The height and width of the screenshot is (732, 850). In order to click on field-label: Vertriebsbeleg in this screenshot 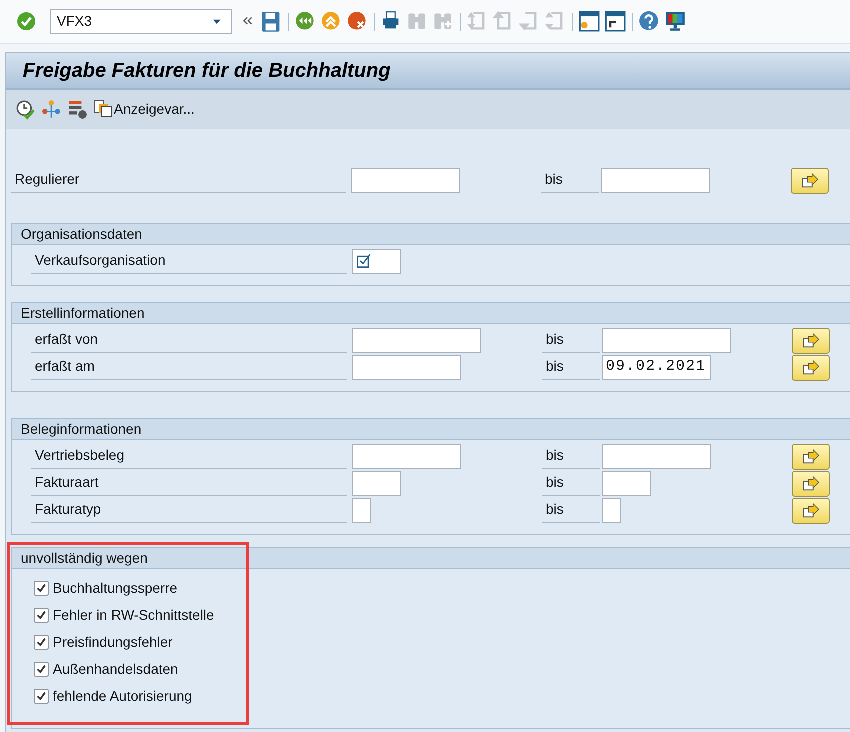, I will do `click(189, 456)`.